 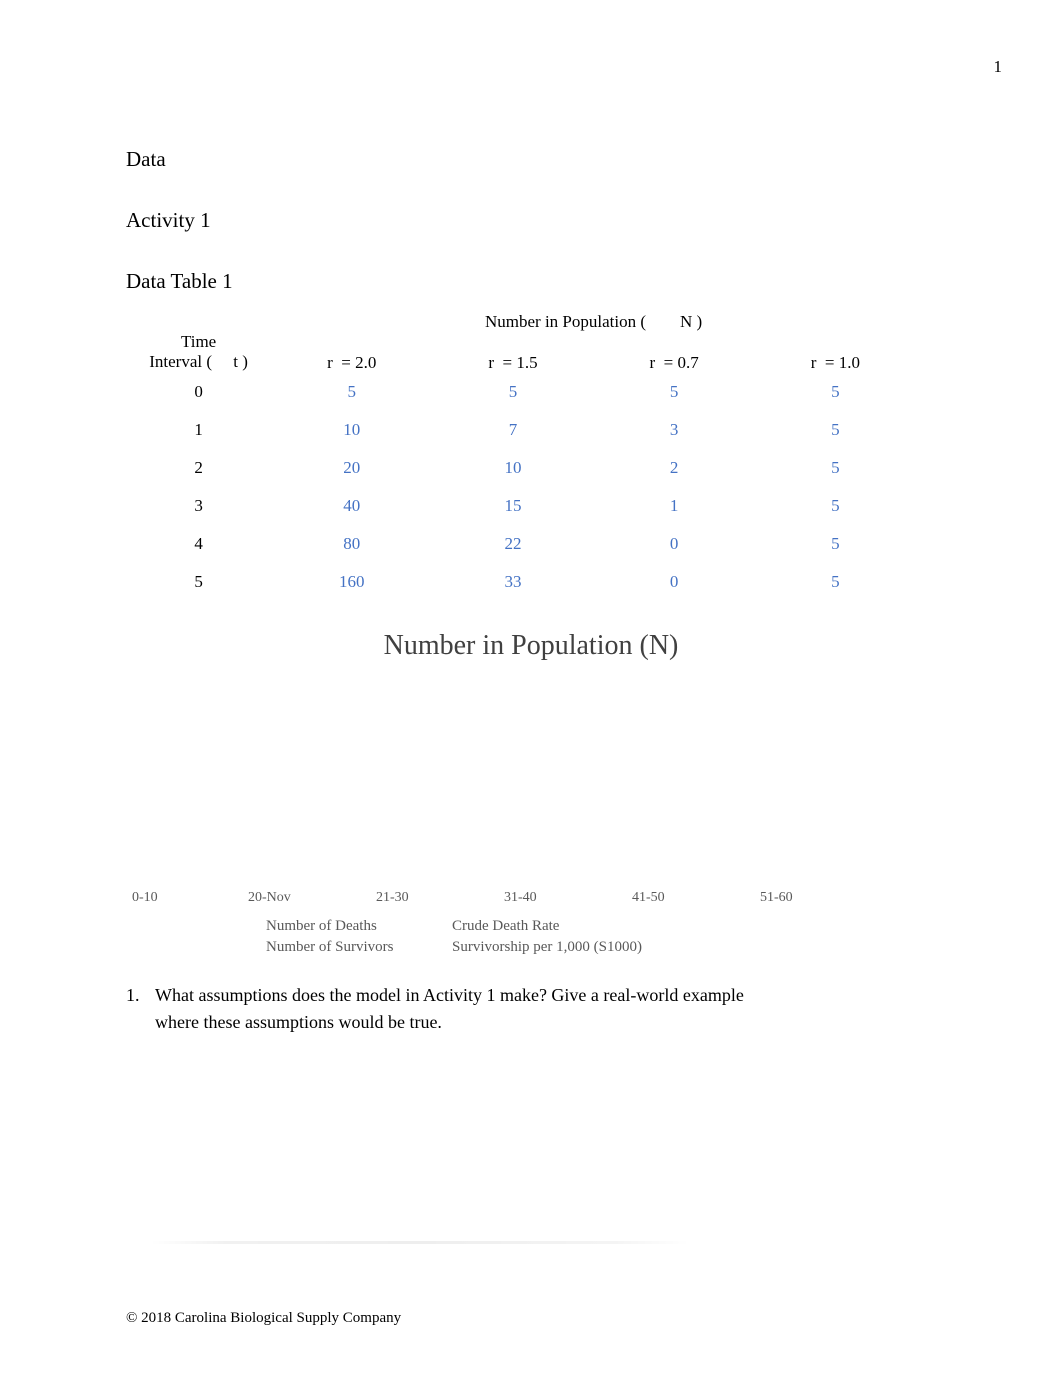 What do you see at coordinates (998, 66) in the screenshot?
I see `page-number: 1` at bounding box center [998, 66].